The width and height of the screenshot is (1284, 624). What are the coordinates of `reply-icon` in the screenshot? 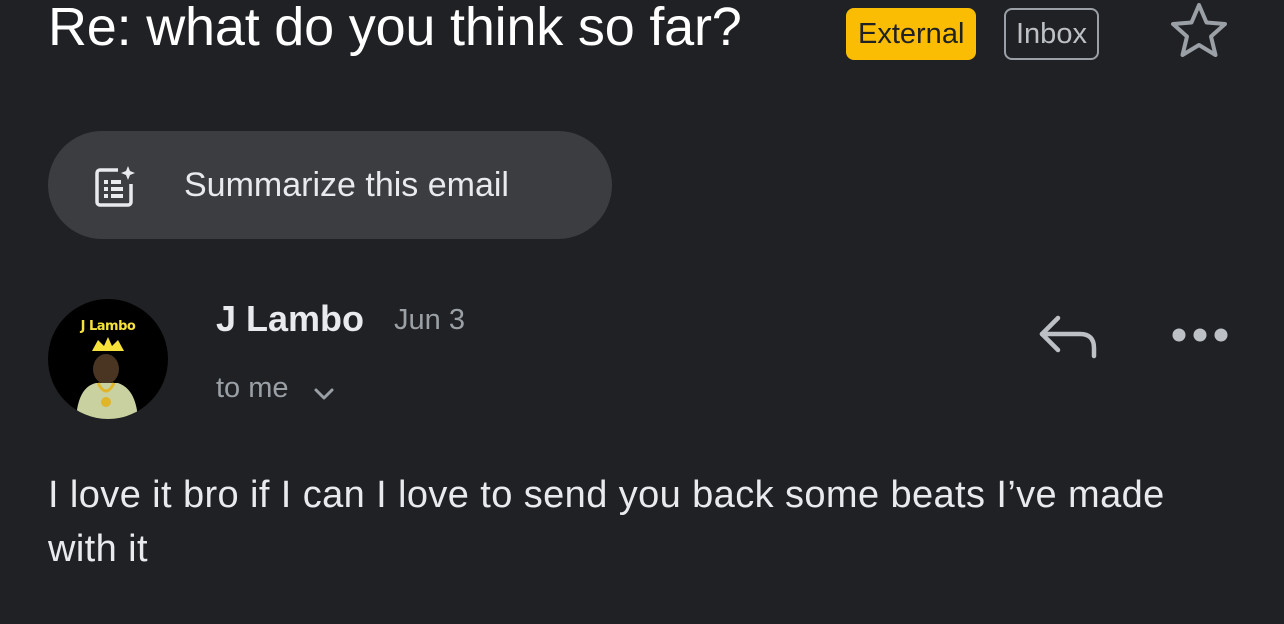 It's located at (1068, 337).